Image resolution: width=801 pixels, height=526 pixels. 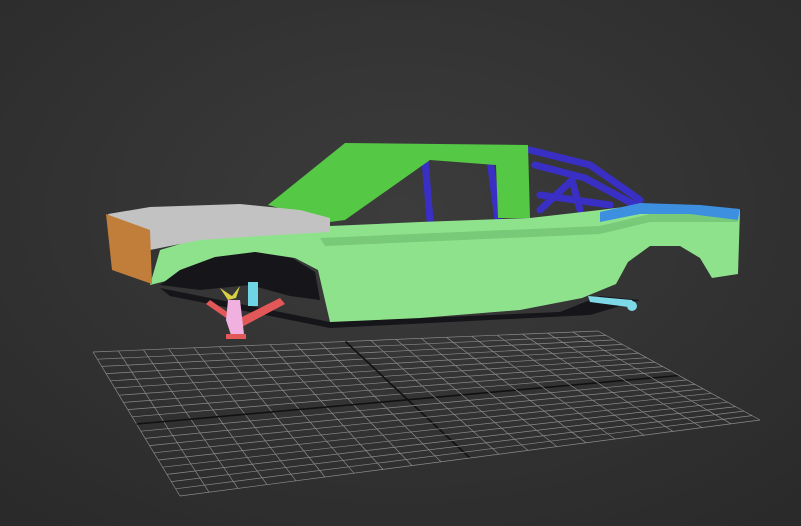 What do you see at coordinates (236, 336) in the screenshot?
I see `hub-base` at bounding box center [236, 336].